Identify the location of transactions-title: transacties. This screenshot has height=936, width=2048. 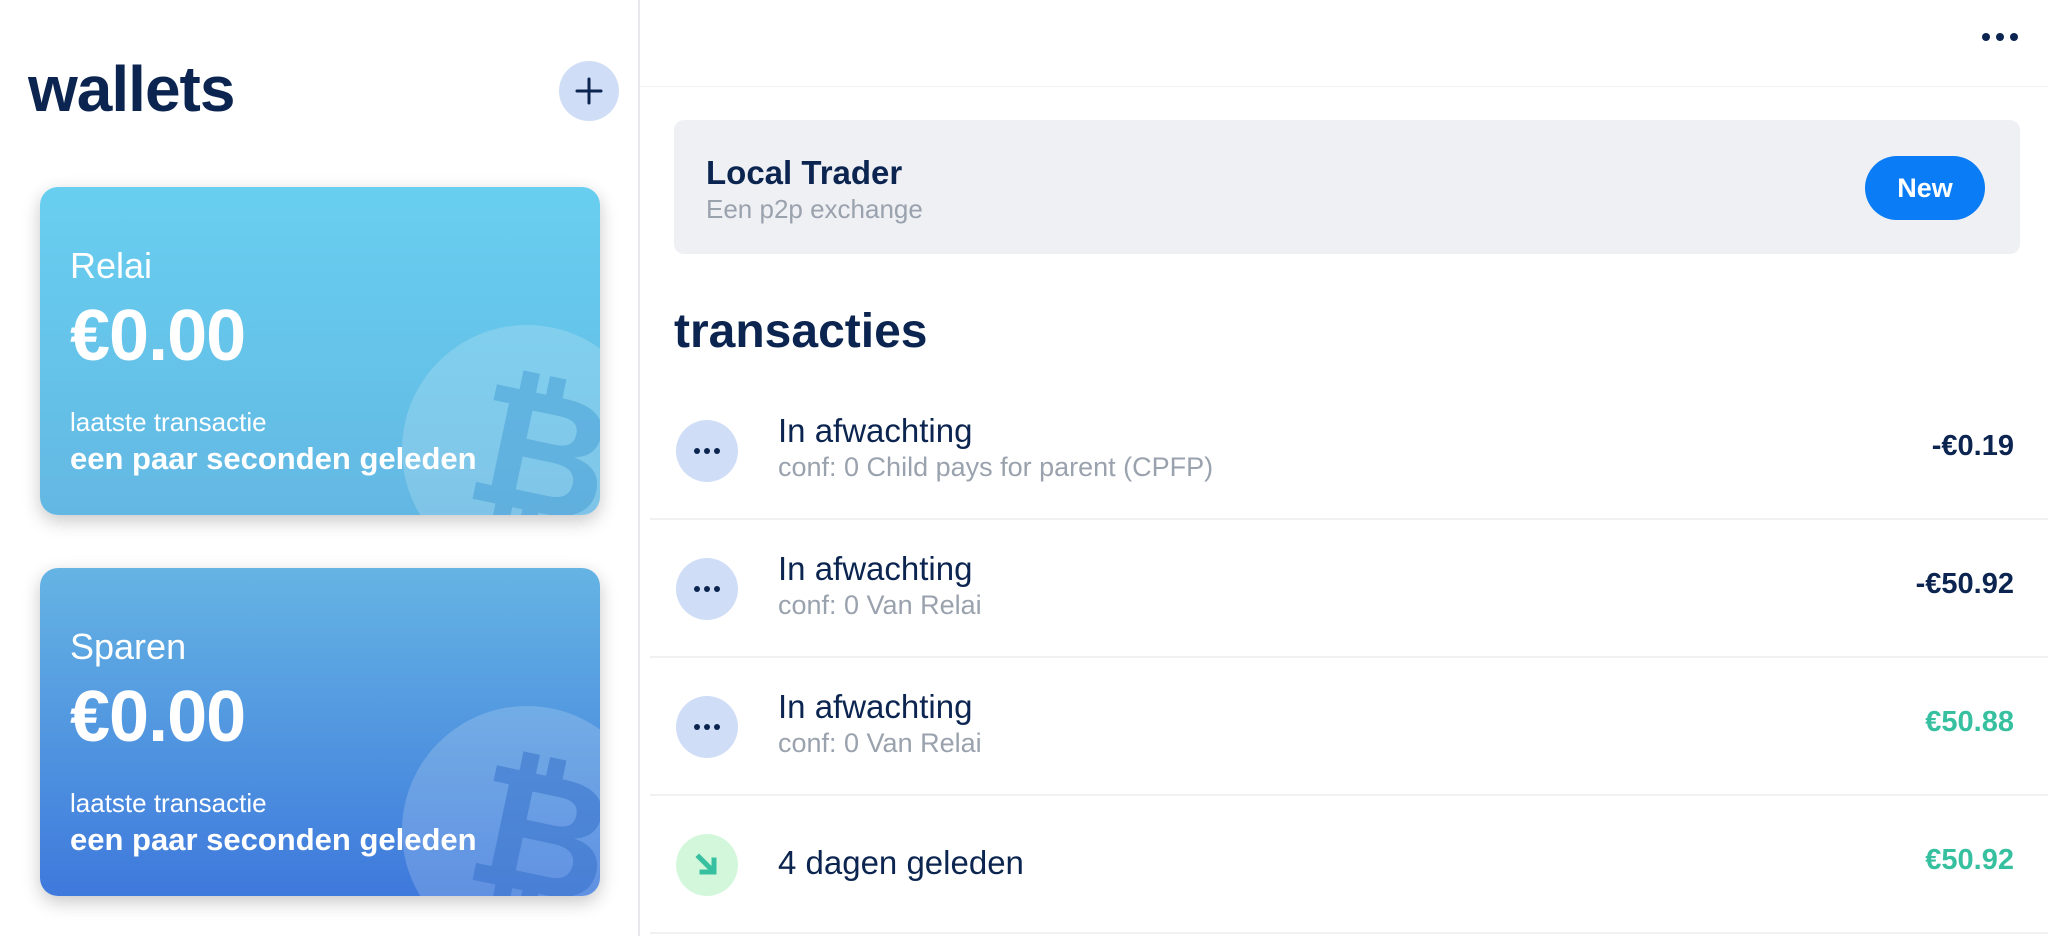
(801, 331).